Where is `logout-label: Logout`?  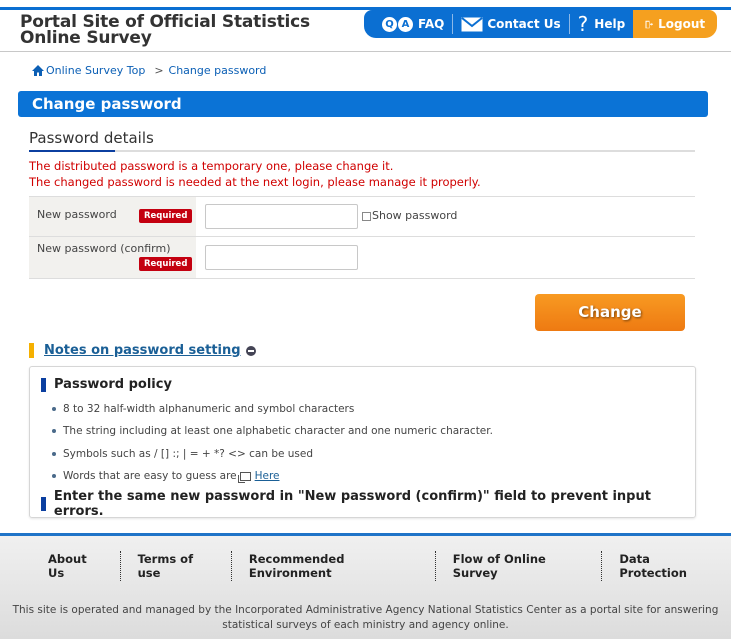 logout-label: Logout is located at coordinates (682, 24).